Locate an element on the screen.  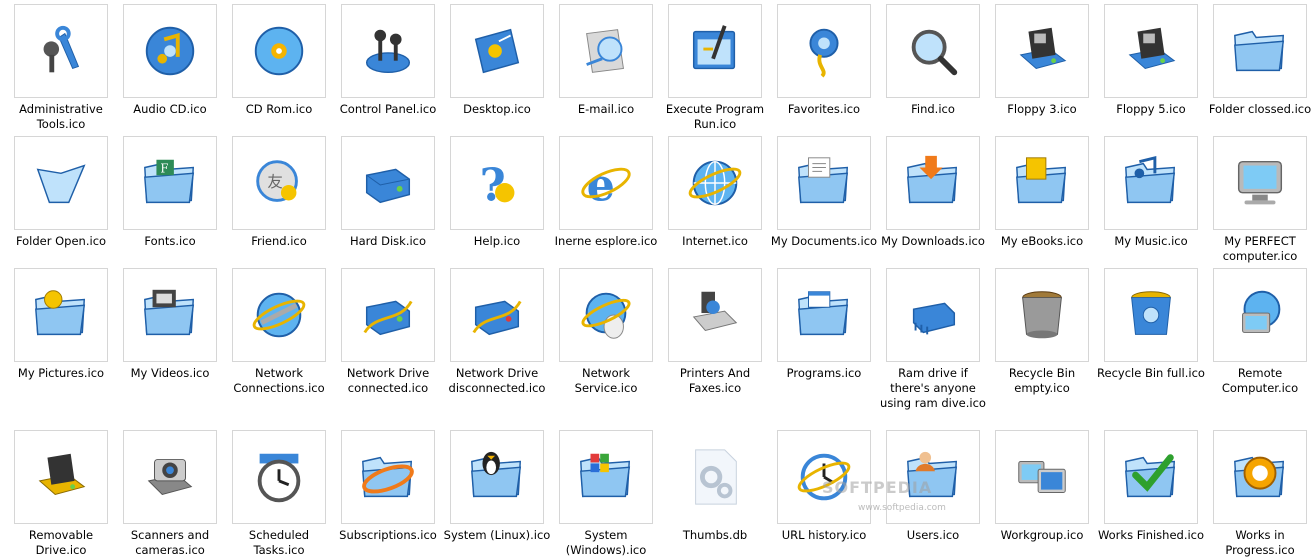
file-item: E-mail.ico is located at coordinates (606, 60).